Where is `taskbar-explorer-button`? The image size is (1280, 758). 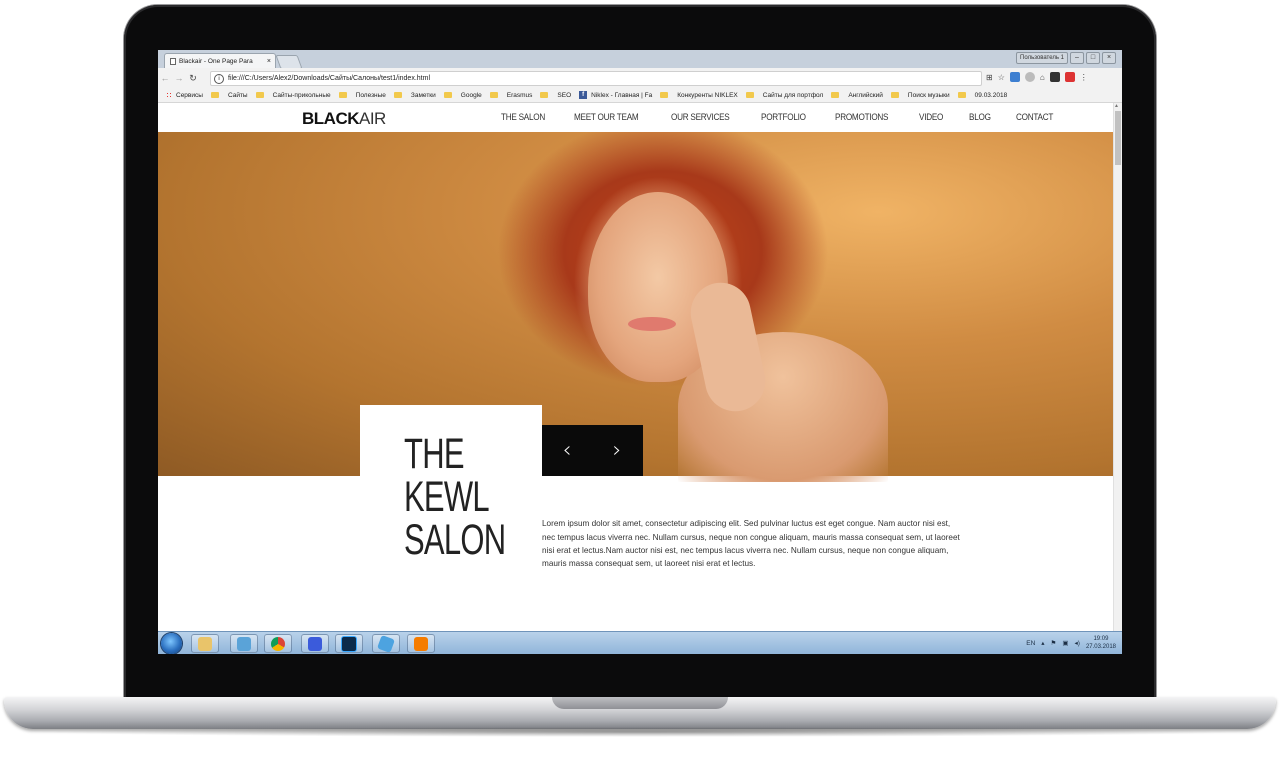
taskbar-explorer-button is located at coordinates (205, 643).